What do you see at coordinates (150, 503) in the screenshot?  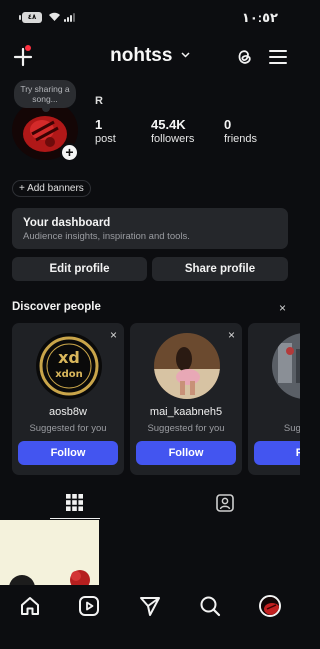 I see `profile-tabs` at bounding box center [150, 503].